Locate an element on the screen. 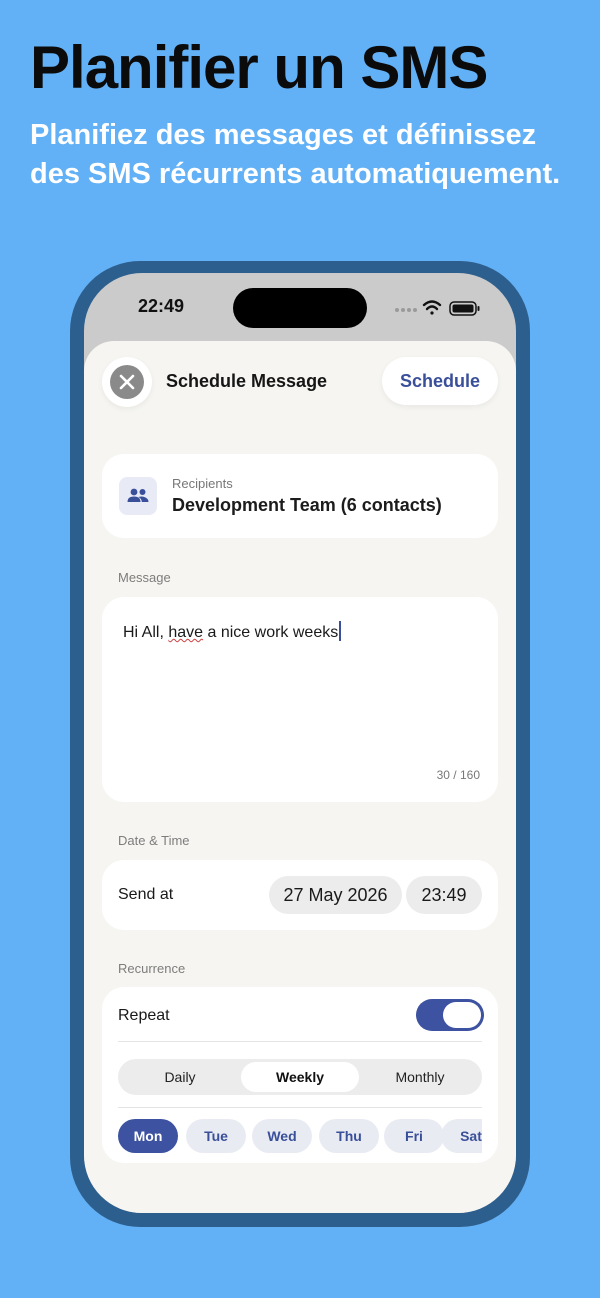  recipients-icon-box is located at coordinates (138, 496).